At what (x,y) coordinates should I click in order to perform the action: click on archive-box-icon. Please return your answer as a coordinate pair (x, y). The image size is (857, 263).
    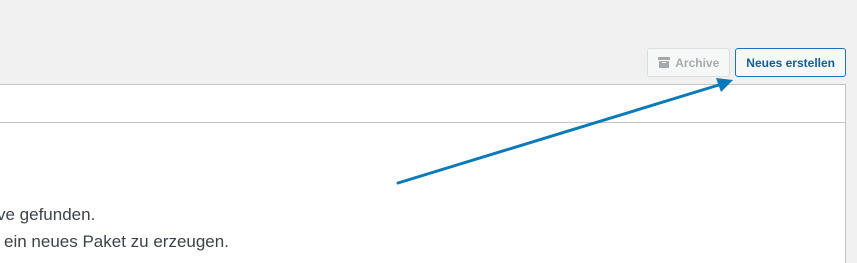
    Looking at the image, I should click on (664, 62).